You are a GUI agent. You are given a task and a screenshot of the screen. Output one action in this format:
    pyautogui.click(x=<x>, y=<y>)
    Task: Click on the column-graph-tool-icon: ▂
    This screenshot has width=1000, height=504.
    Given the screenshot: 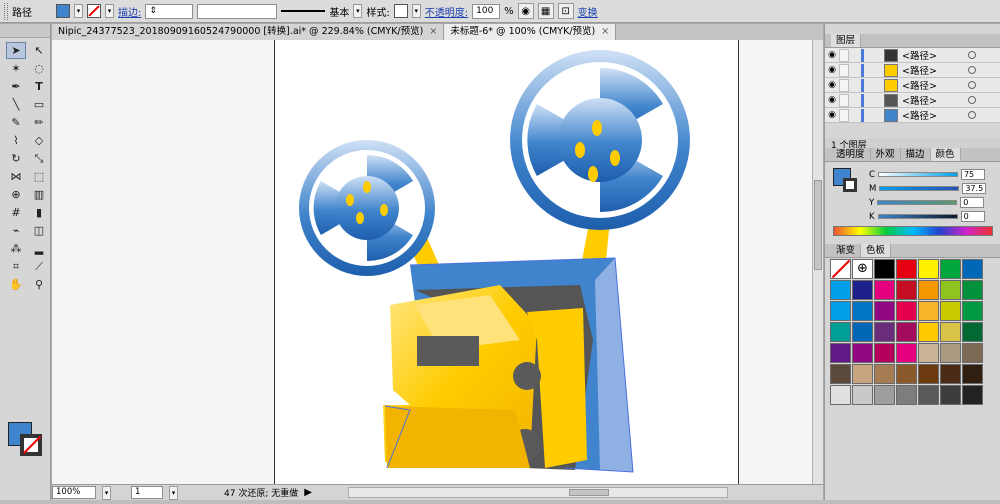 What is the action you would take?
    pyautogui.click(x=39, y=248)
    